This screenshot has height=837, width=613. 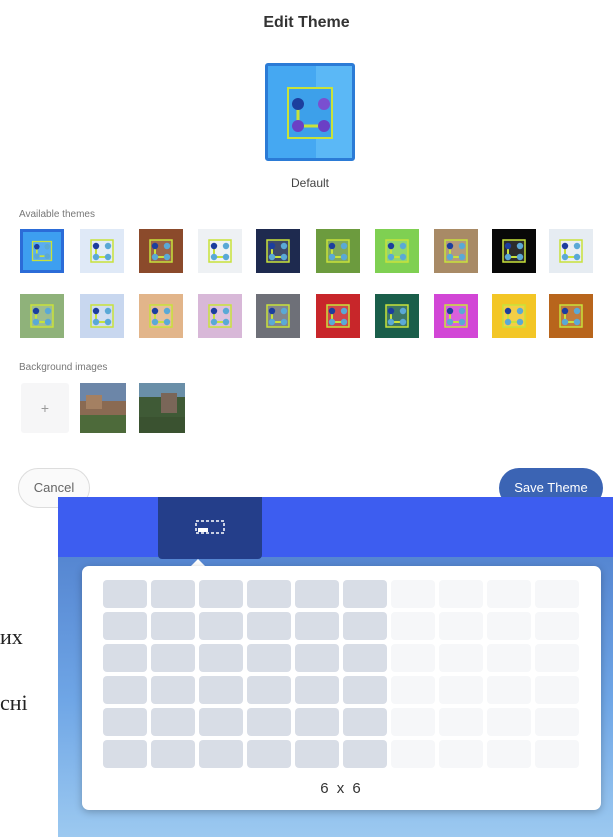 I want to click on current-theme-preview, so click(x=310, y=112).